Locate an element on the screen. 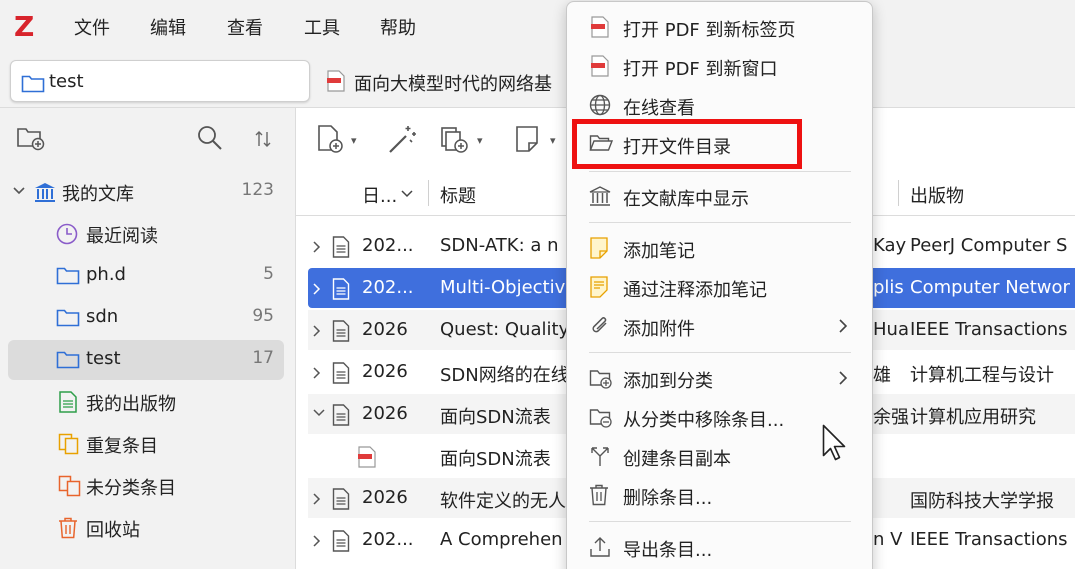  tree-item-my-library: 我的文库 123 is located at coordinates (146, 192).